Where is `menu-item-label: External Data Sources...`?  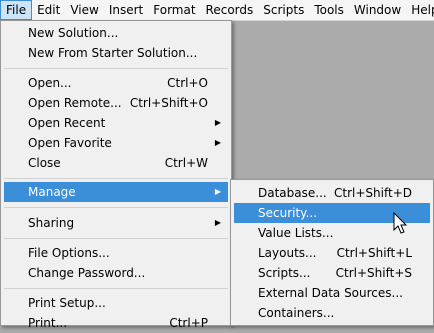 menu-item-label: External Data Sources... is located at coordinates (330, 293).